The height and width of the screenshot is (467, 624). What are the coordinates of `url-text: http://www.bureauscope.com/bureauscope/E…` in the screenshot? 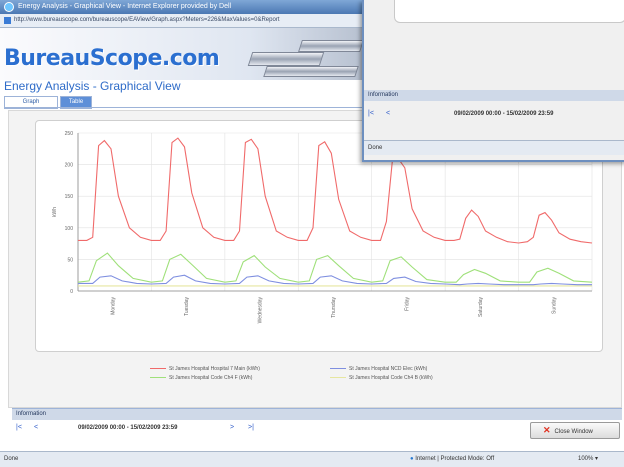 It's located at (146, 20).